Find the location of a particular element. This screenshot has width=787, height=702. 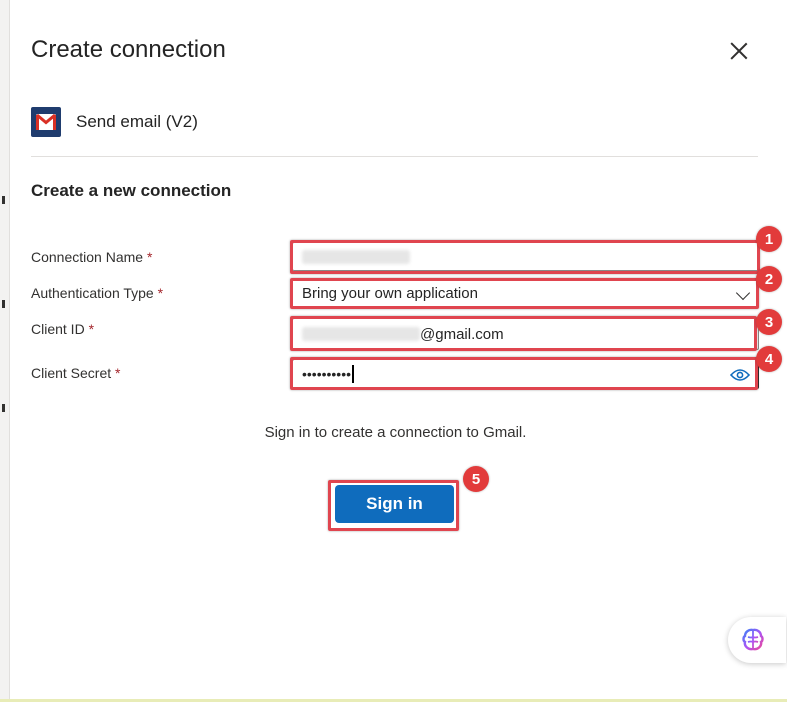

client-id-label-text: Client ID is located at coordinates (58, 329).